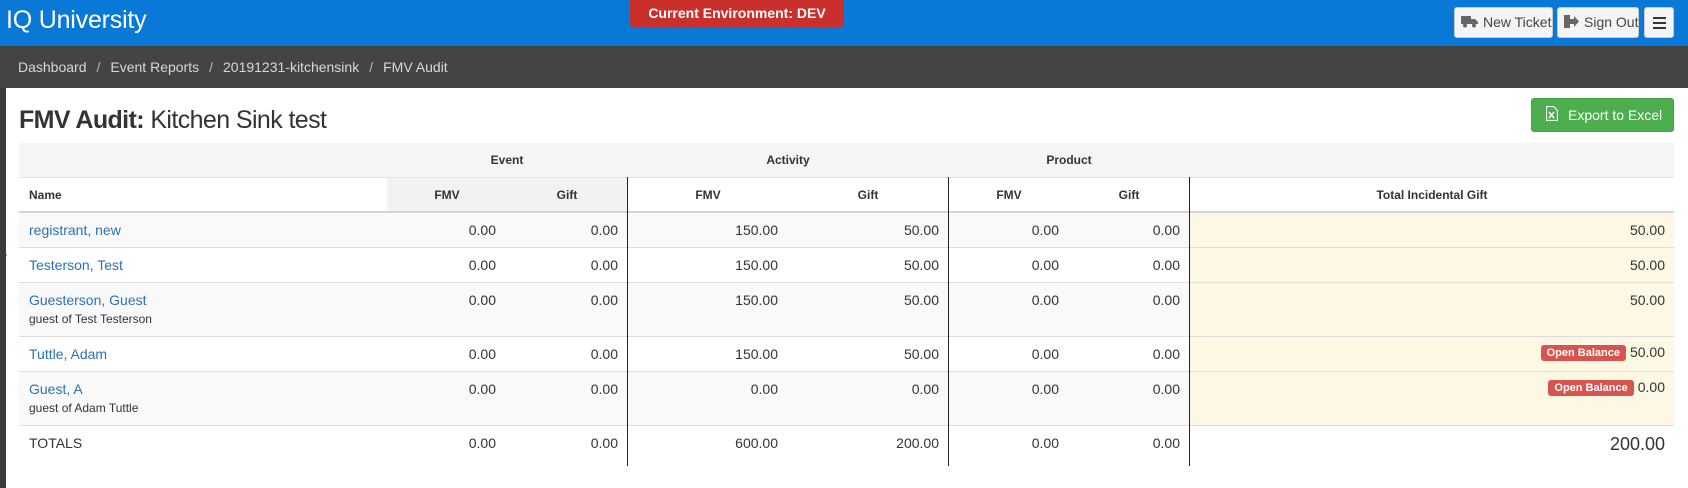 The image size is (1688, 488). I want to click on totals-row: TOTALS 0.00 0.00 600.00 200.00 0.00 0.00 200.00, so click(846, 446).